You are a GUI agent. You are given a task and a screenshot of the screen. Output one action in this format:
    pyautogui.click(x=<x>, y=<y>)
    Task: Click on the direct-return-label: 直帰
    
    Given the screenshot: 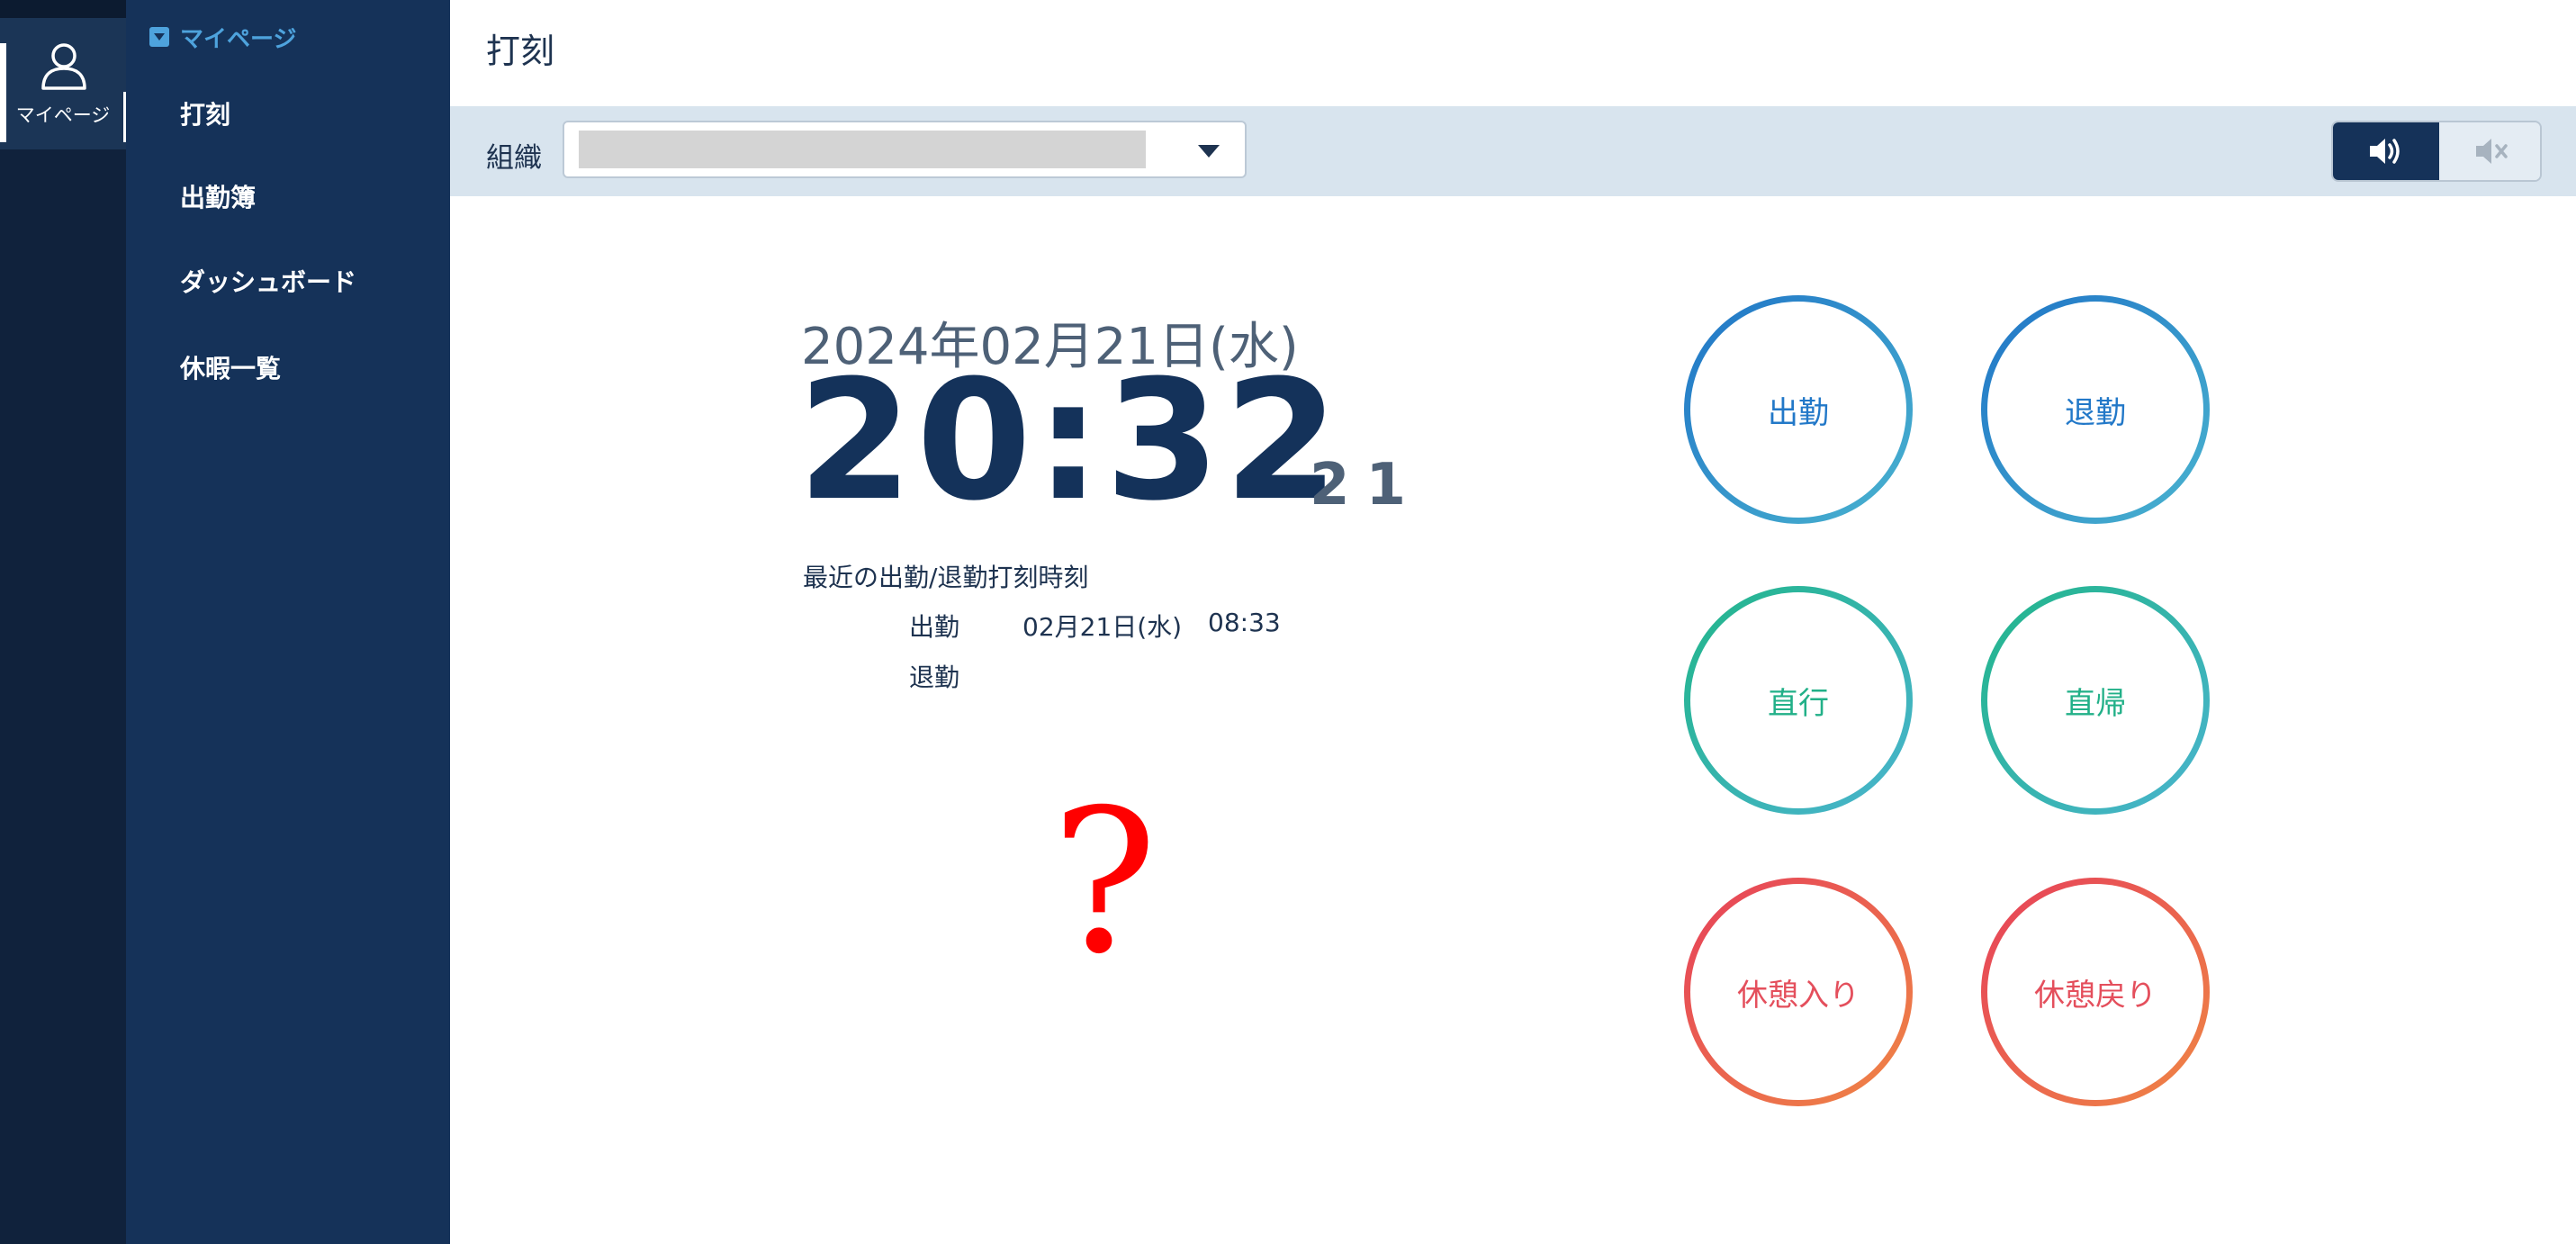 What is the action you would take?
    pyautogui.click(x=2095, y=703)
    